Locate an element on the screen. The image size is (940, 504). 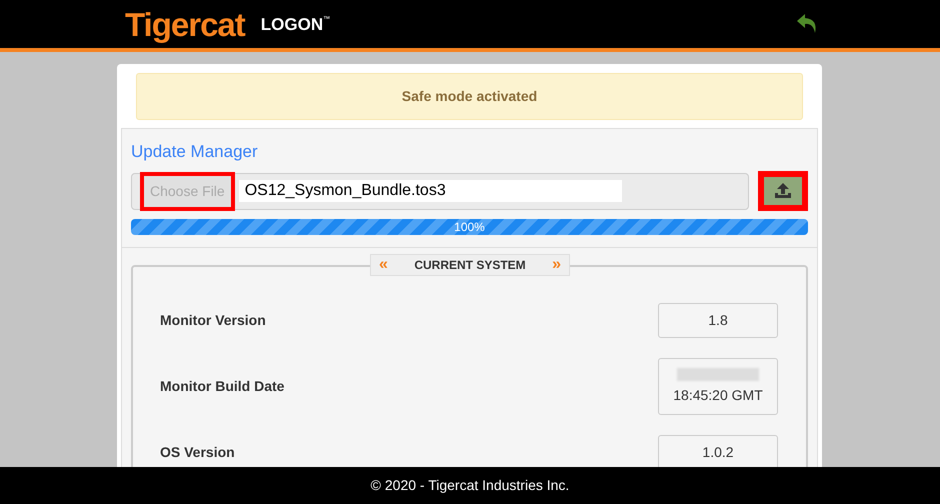
product-logo: LOGON is located at coordinates (292, 24).